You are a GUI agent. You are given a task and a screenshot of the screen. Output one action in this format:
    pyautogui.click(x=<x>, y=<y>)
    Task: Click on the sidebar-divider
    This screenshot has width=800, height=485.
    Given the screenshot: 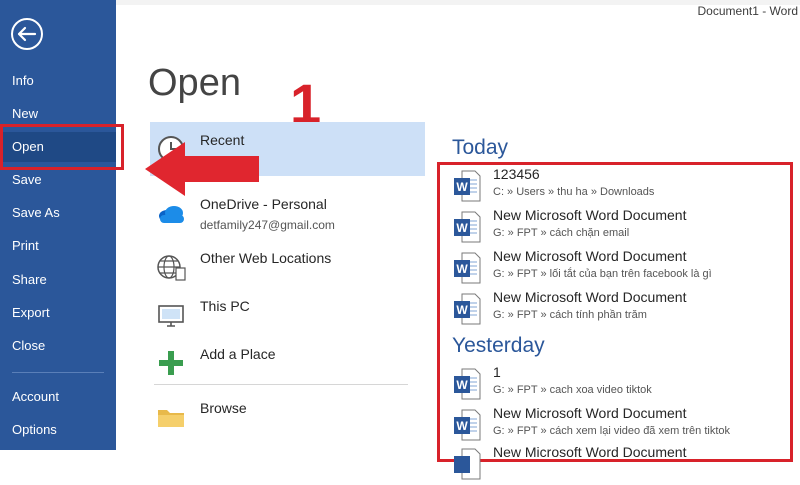 What is the action you would take?
    pyautogui.click(x=58, y=372)
    